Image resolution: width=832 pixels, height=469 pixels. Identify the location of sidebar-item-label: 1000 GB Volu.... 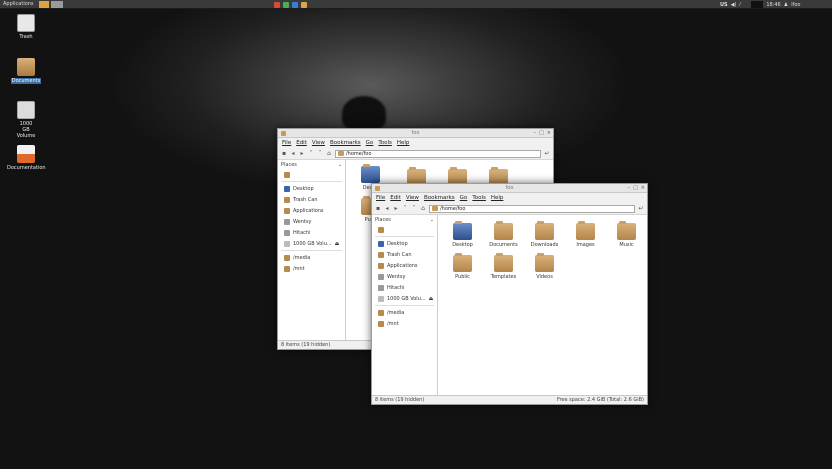
(406, 298).